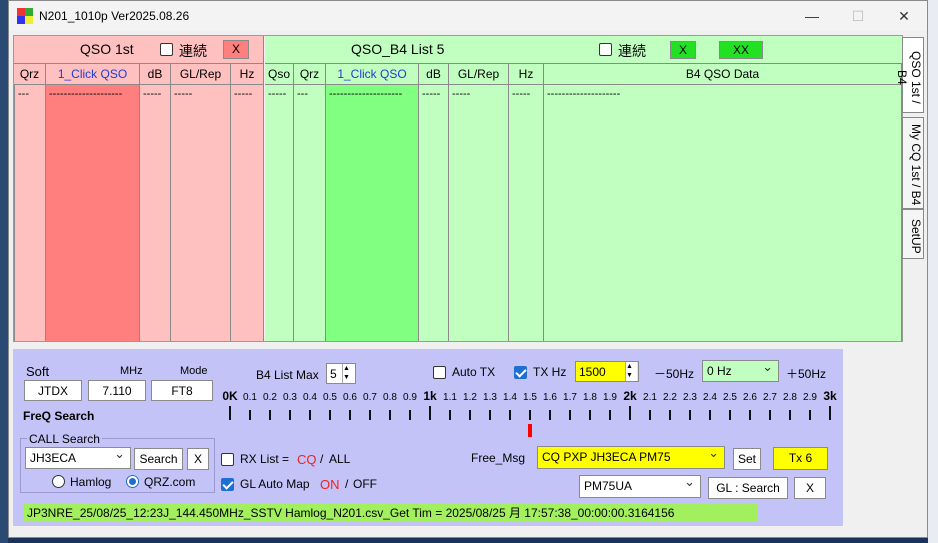 This screenshot has width=938, height=543. Describe the element at coordinates (166, 49) in the screenshot. I see `qso1st-renzoku-checkbox` at that location.